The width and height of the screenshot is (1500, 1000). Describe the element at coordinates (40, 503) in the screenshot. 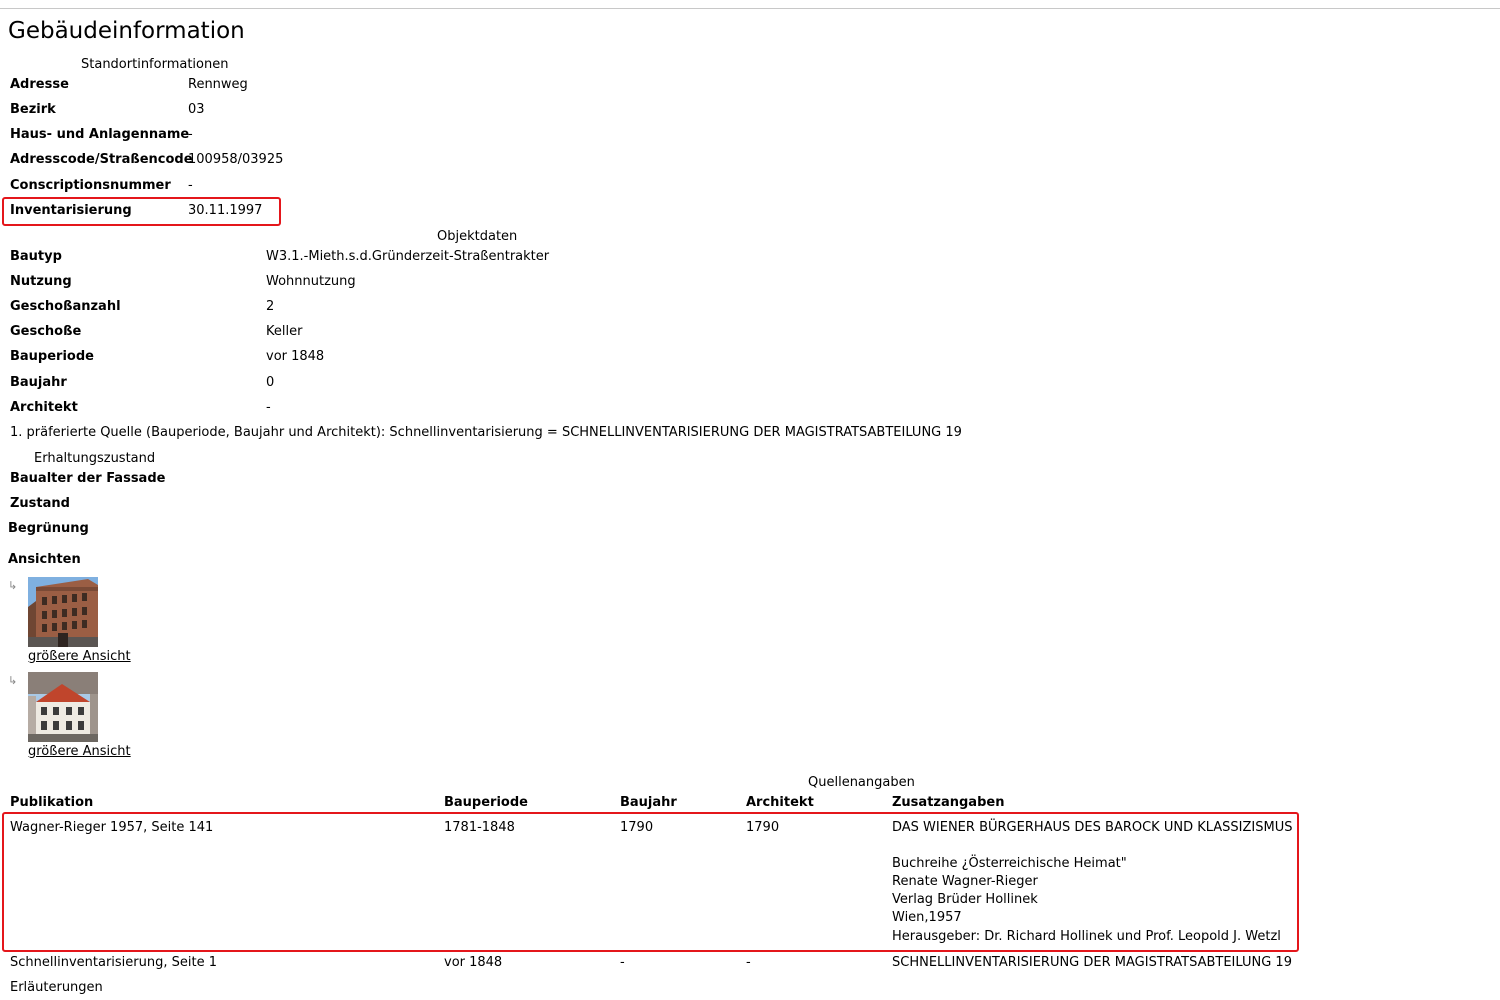

I see `erhaltung-label: Zustand` at that location.